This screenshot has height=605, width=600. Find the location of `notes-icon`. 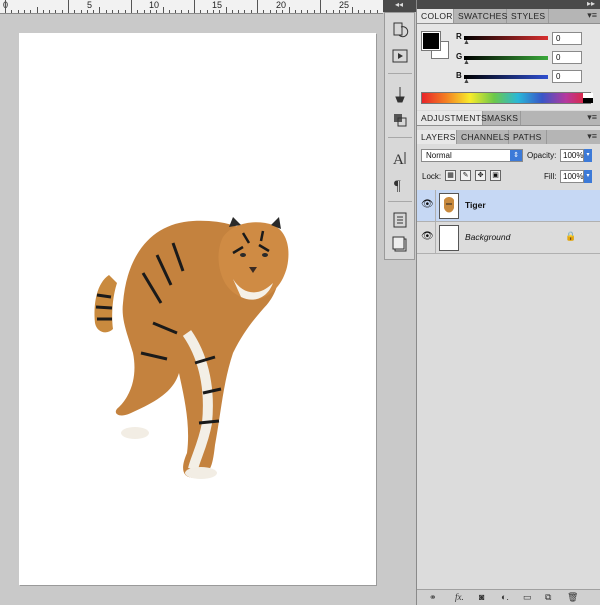

notes-icon is located at coordinates (400, 244).